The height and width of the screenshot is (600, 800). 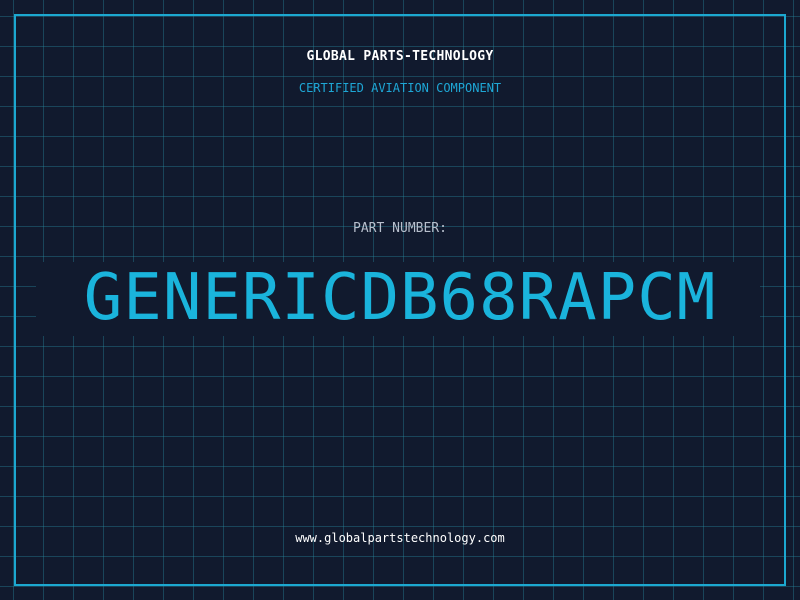 What do you see at coordinates (400, 88) in the screenshot?
I see `tagline: CERTIFIED AVIATION COMPONENT` at bounding box center [400, 88].